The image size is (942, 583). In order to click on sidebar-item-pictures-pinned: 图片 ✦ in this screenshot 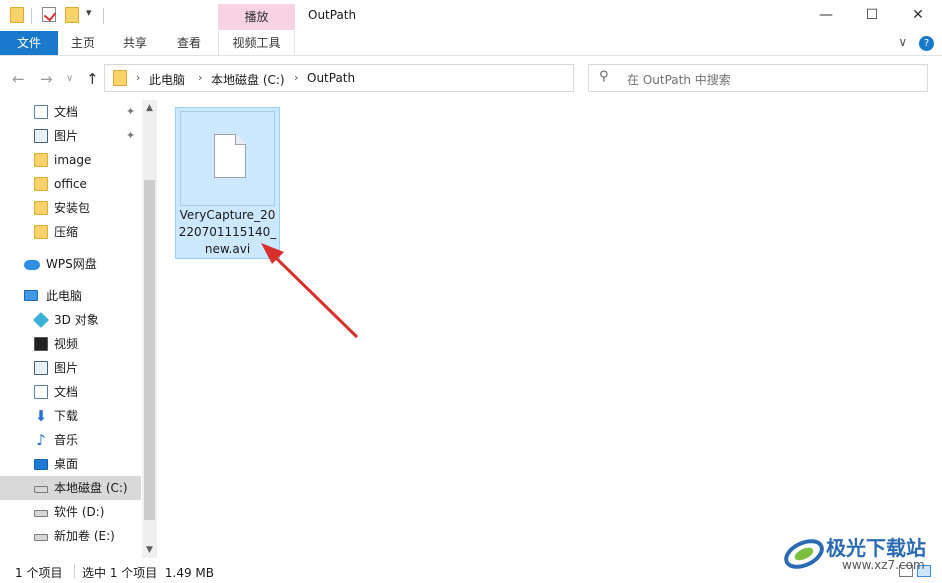, I will do `click(70, 136)`.